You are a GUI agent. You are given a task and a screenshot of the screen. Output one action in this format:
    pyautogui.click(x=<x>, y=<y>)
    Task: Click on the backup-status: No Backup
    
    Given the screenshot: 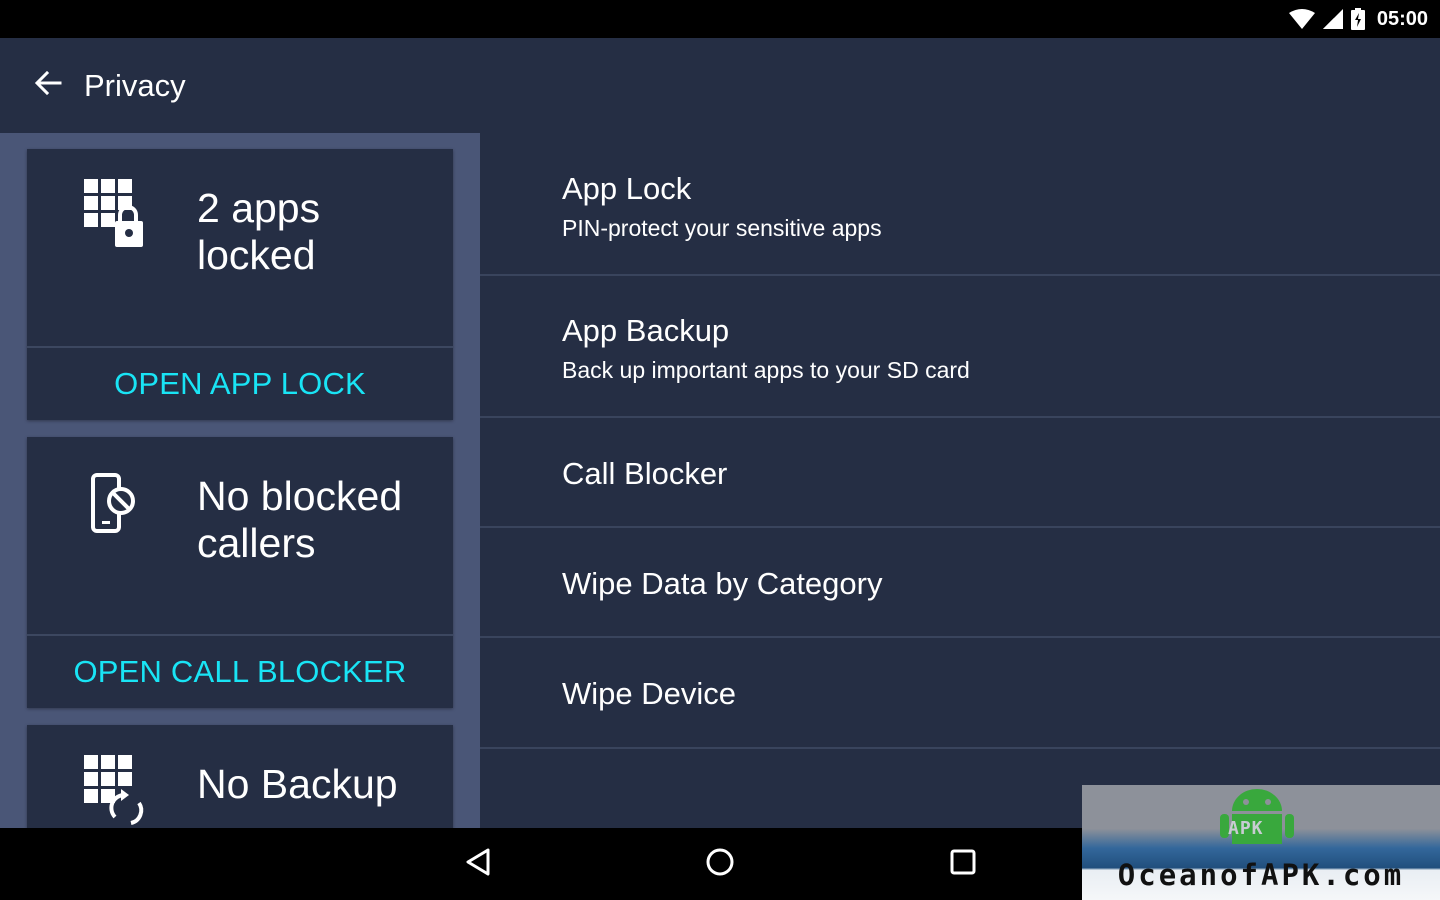 What is the action you would take?
    pyautogui.click(x=297, y=784)
    